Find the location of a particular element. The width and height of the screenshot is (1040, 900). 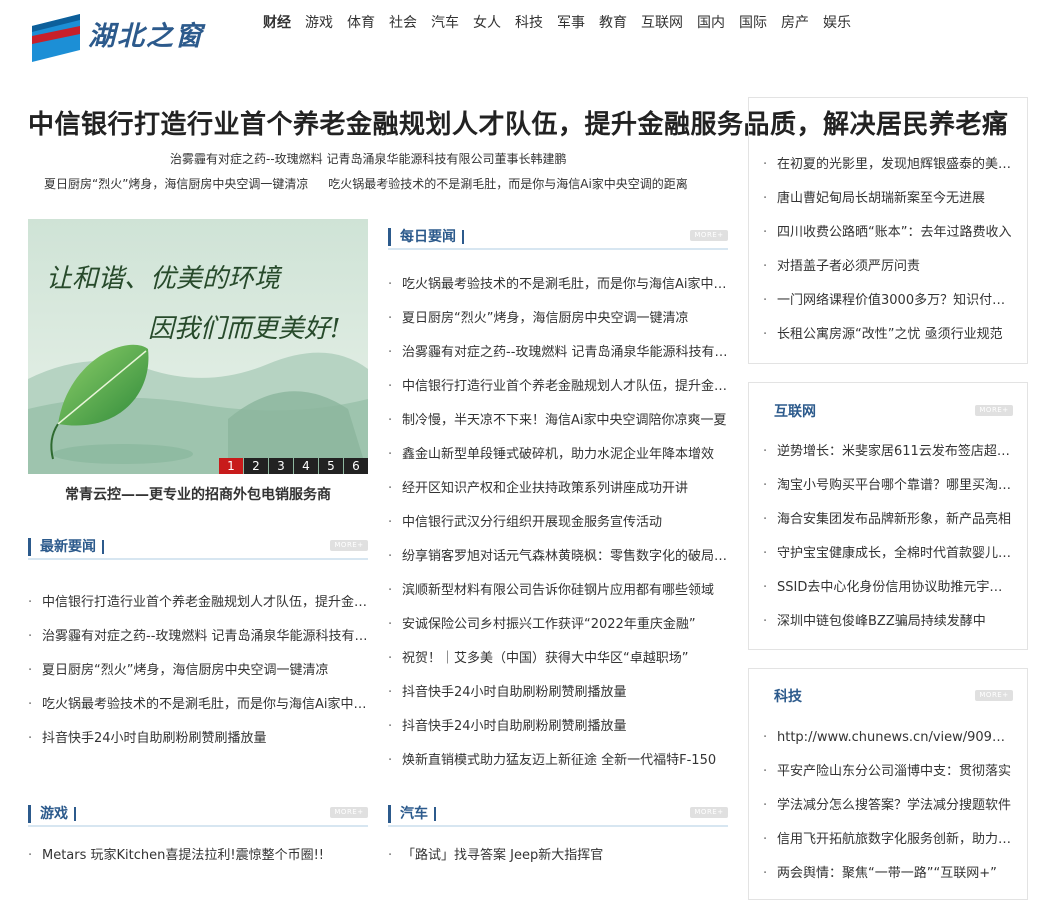

logo-emblem-icon is located at coordinates (56, 38).